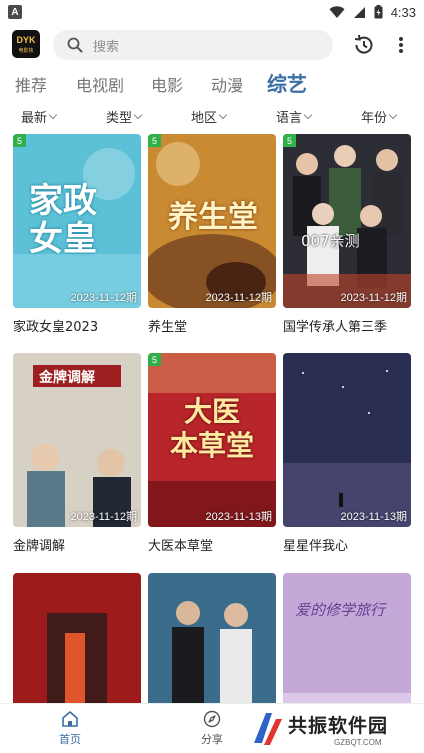 This screenshot has width=424, height=753. Describe the element at coordinates (26, 51) in the screenshot. I see `logo-subtext: 电影快` at that location.